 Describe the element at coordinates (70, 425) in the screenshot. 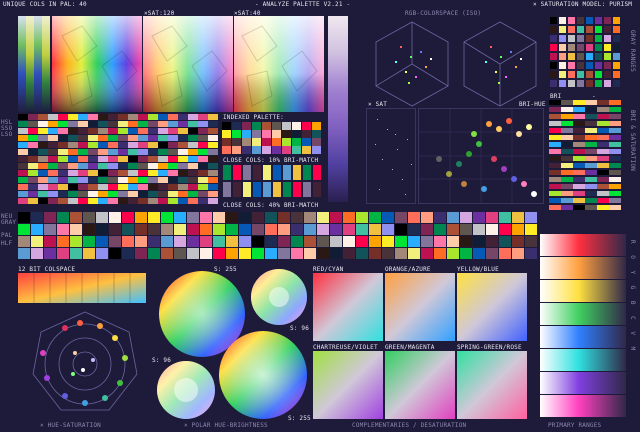

I see `footer-hue-saturation: × HUE-SATURATION` at that location.